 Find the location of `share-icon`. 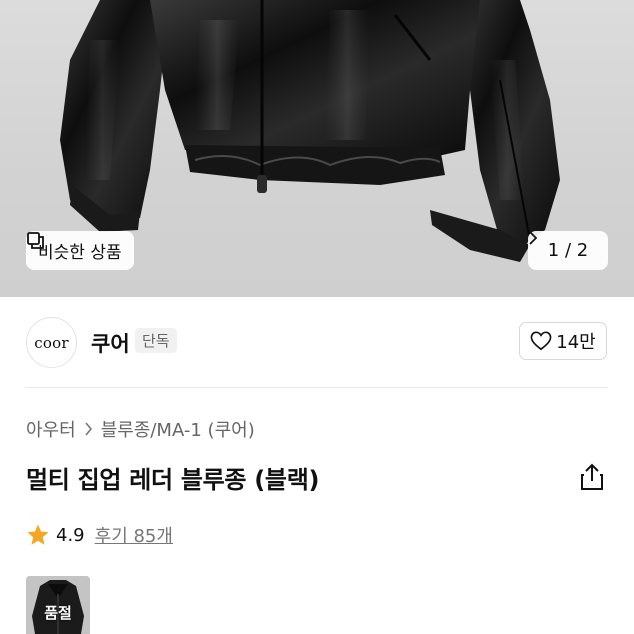

share-icon is located at coordinates (592, 477).